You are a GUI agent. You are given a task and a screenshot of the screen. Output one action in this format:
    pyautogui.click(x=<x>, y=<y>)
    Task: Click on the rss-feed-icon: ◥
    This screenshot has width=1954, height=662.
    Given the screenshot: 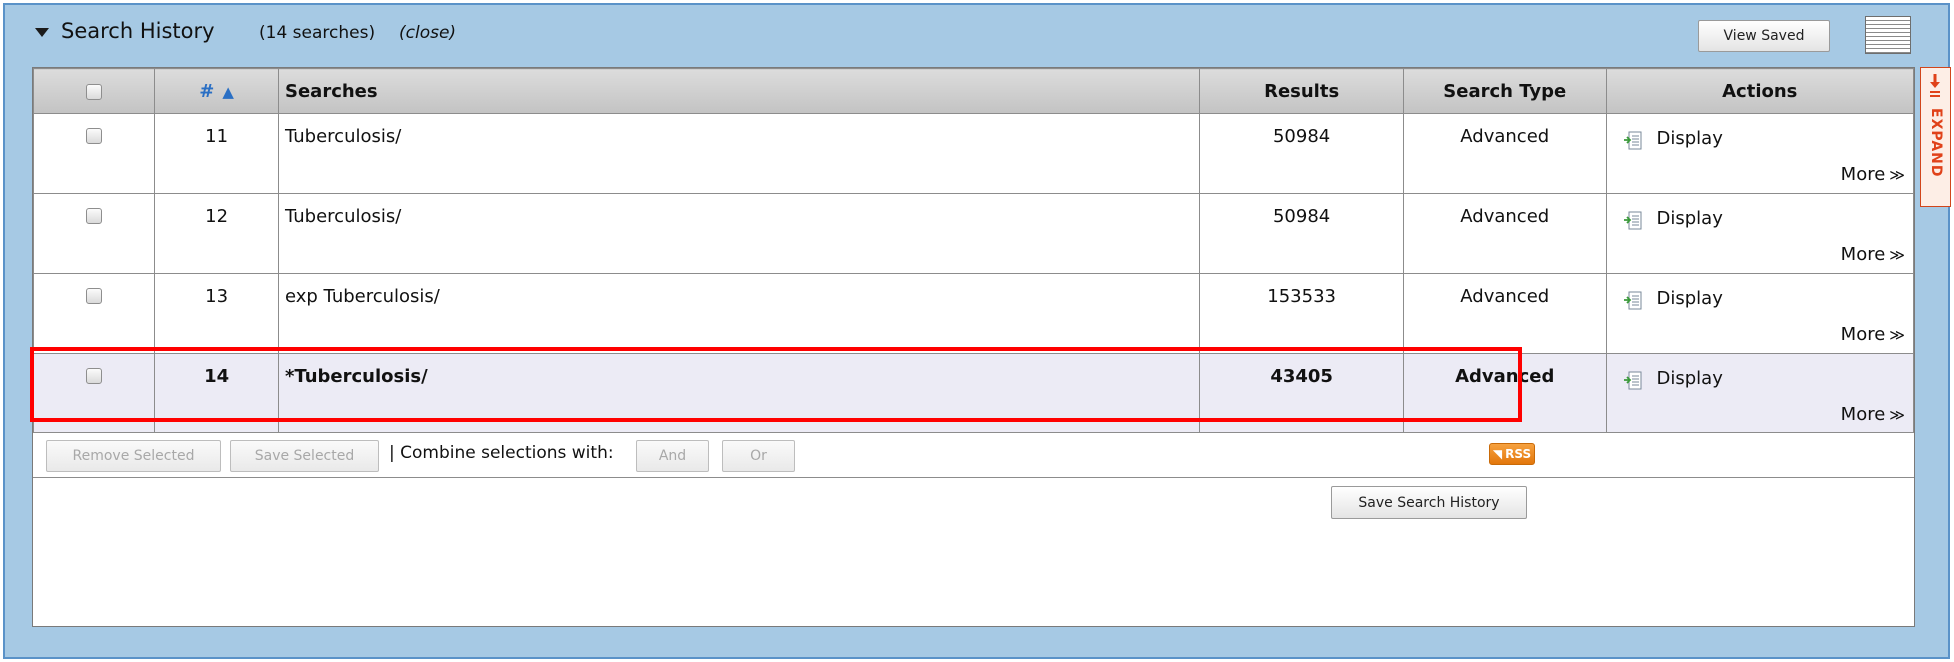 What is the action you would take?
    pyautogui.click(x=1497, y=454)
    